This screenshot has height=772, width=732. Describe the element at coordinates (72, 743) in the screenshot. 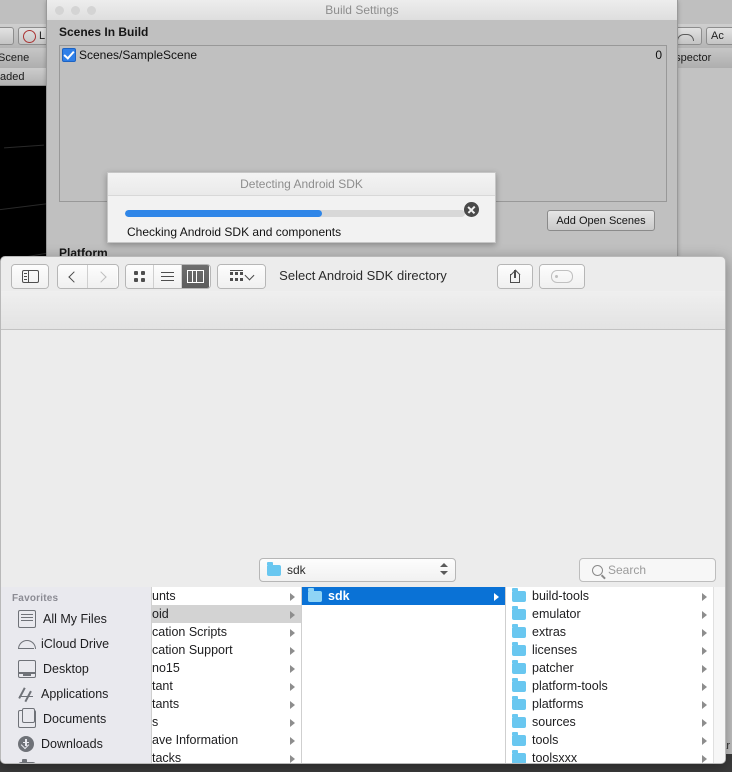

I see `sidebar-item-label: Downloads` at that location.